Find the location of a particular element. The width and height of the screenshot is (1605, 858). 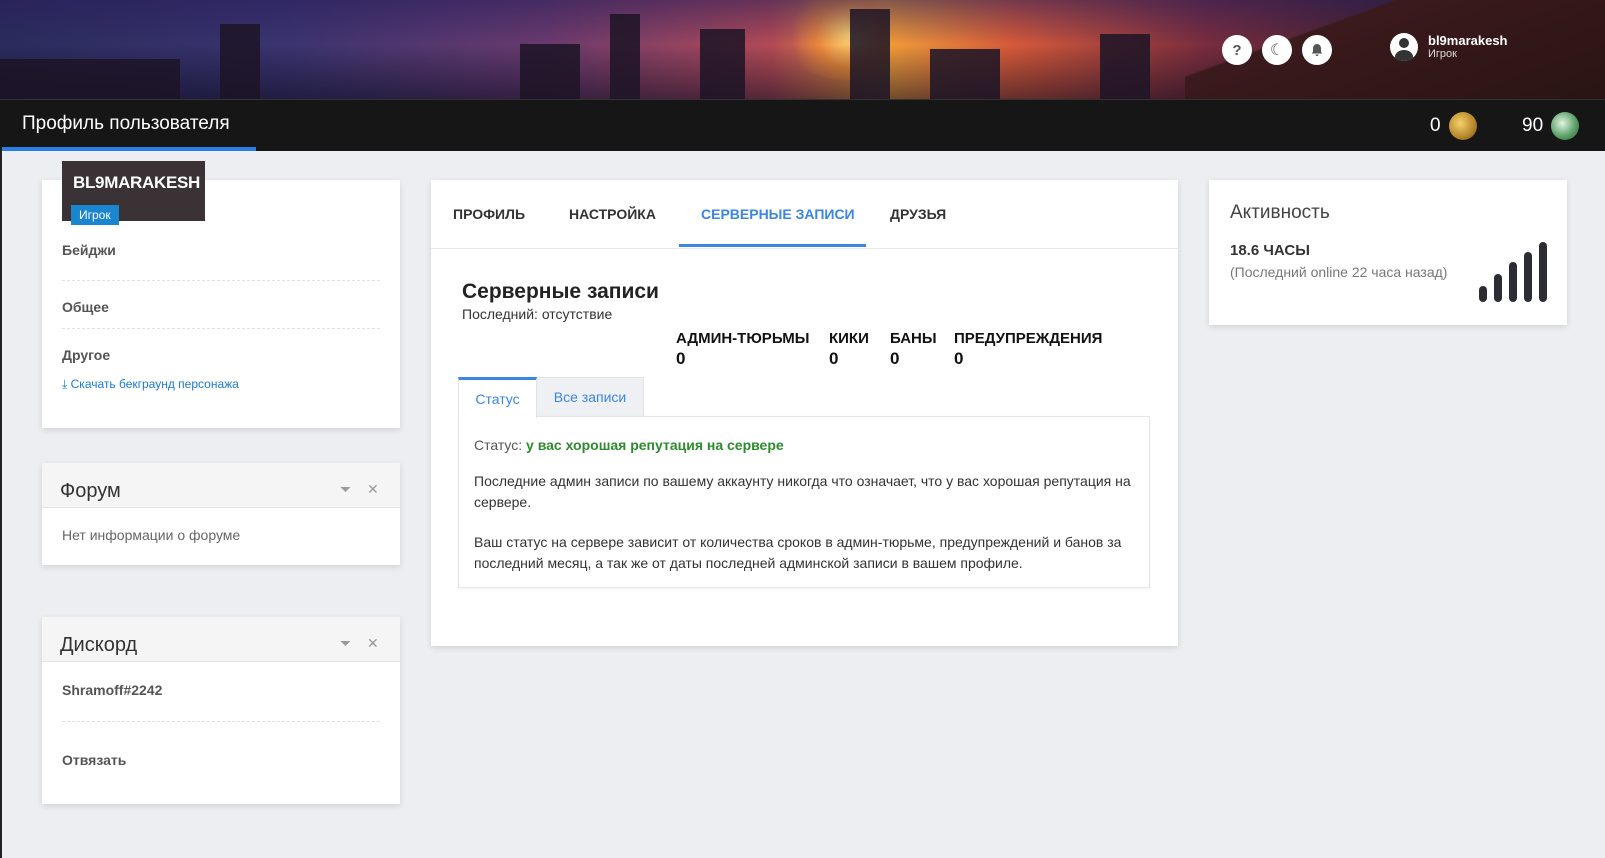

green-medal-count: 90 is located at coordinates (1533, 125).